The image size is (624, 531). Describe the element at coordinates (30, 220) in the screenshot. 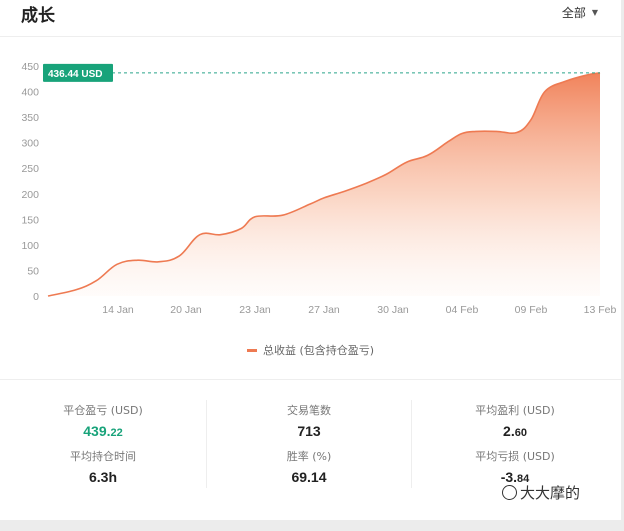

I see `y-tick-label: 150` at that location.